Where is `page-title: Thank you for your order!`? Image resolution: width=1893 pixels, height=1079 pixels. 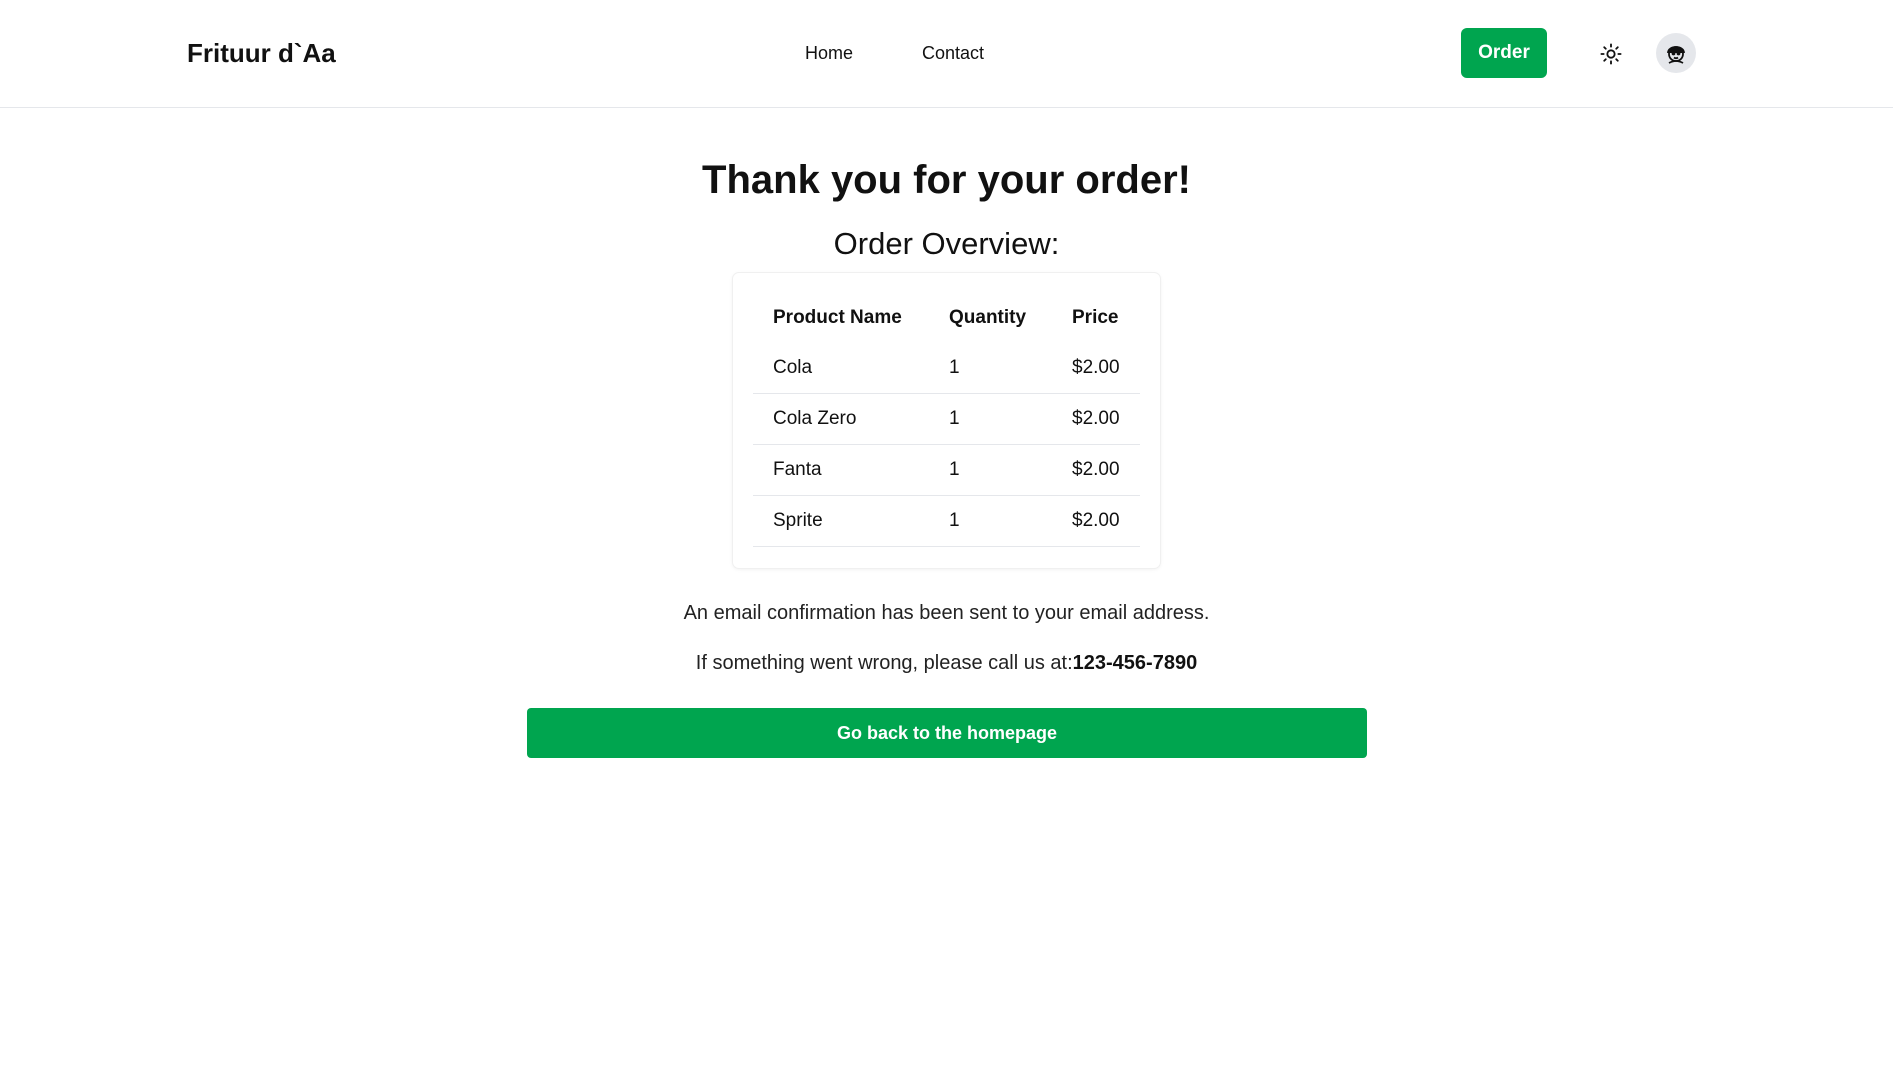
page-title: Thank you for your order! is located at coordinates (946, 180).